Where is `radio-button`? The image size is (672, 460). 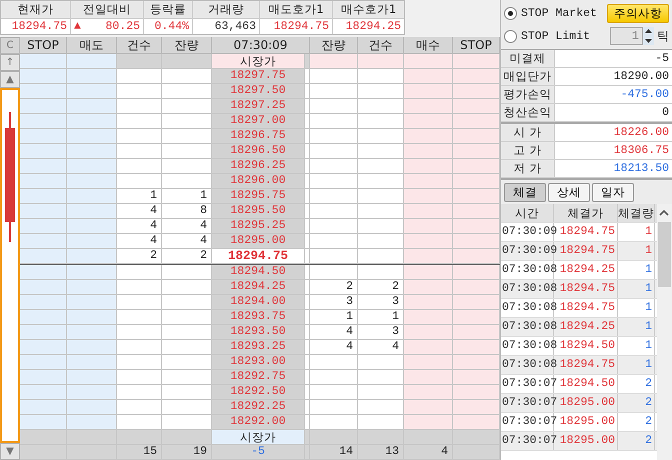 radio-button is located at coordinates (510, 36).